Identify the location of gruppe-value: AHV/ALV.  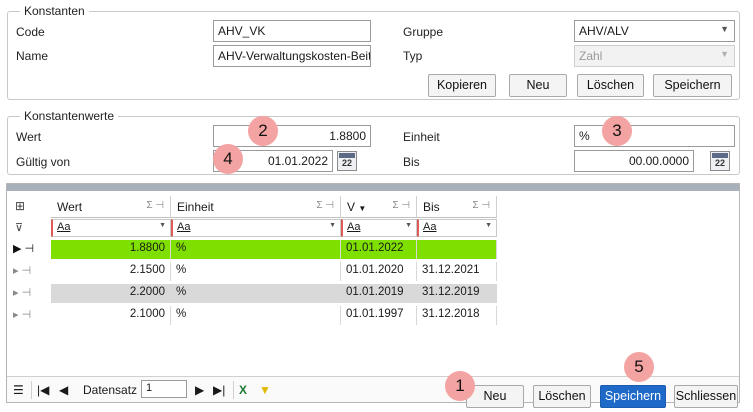
(604, 31).